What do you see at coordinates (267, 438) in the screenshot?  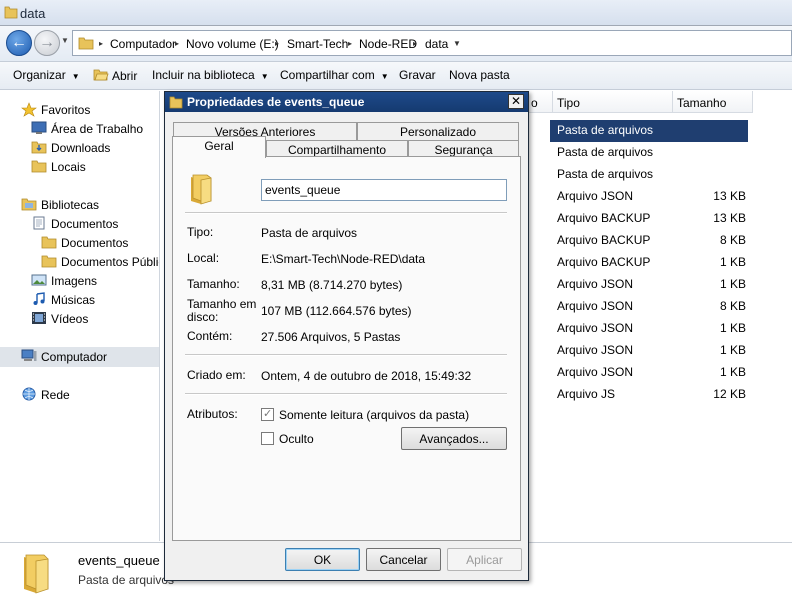 I see `hidden-checkbox` at bounding box center [267, 438].